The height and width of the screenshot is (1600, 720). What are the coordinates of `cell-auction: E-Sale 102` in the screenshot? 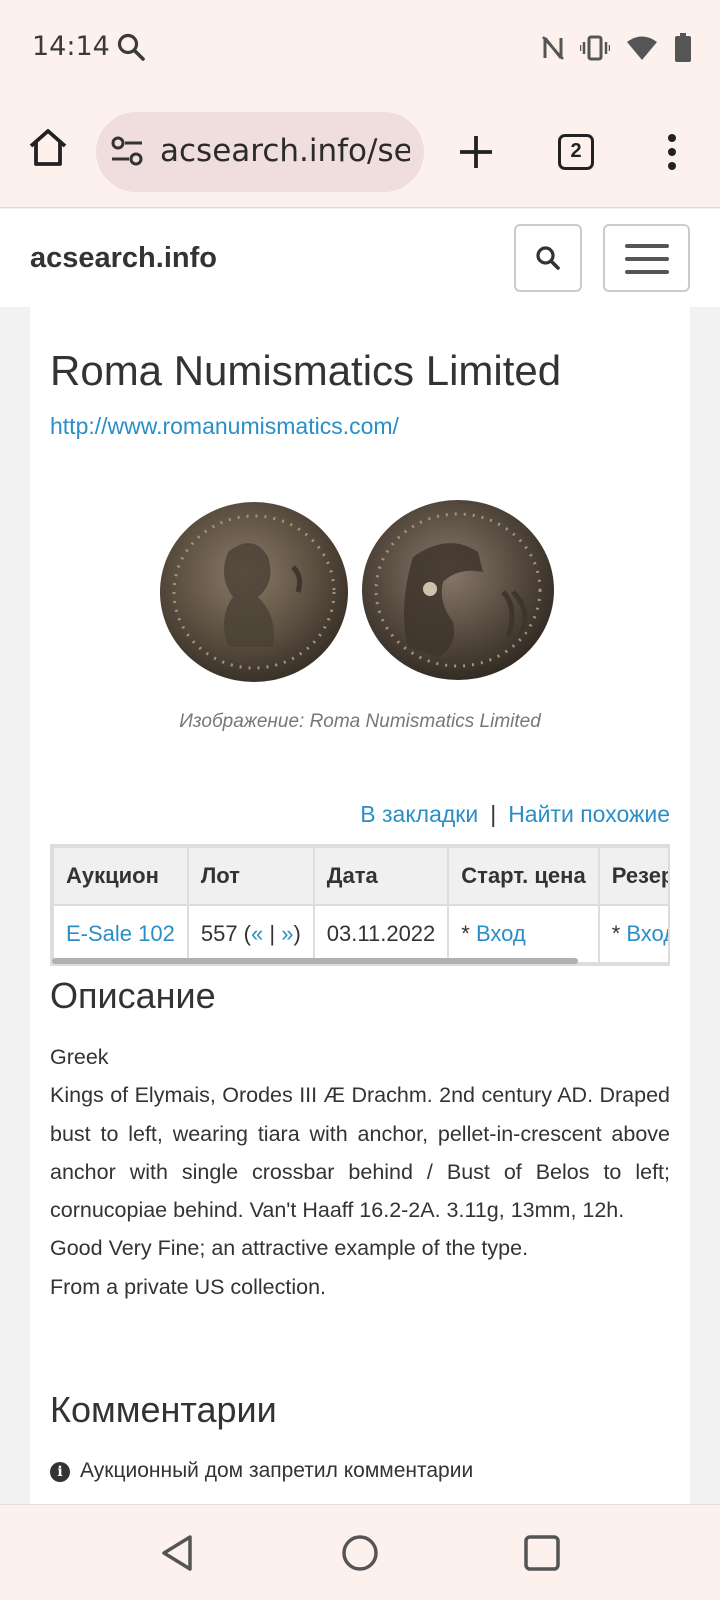 It's located at (120, 934).